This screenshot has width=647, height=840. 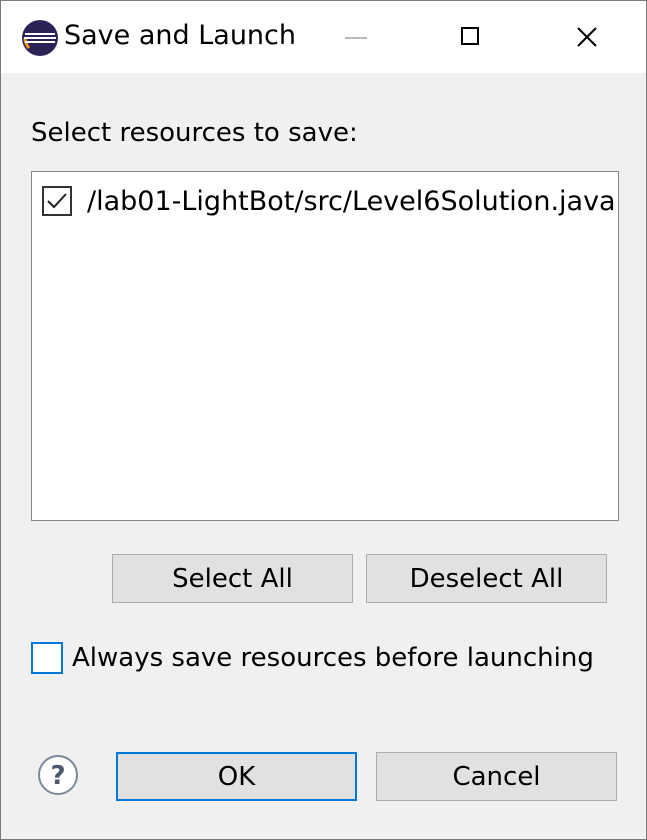 I want to click on maximize-button, so click(x=472, y=37).